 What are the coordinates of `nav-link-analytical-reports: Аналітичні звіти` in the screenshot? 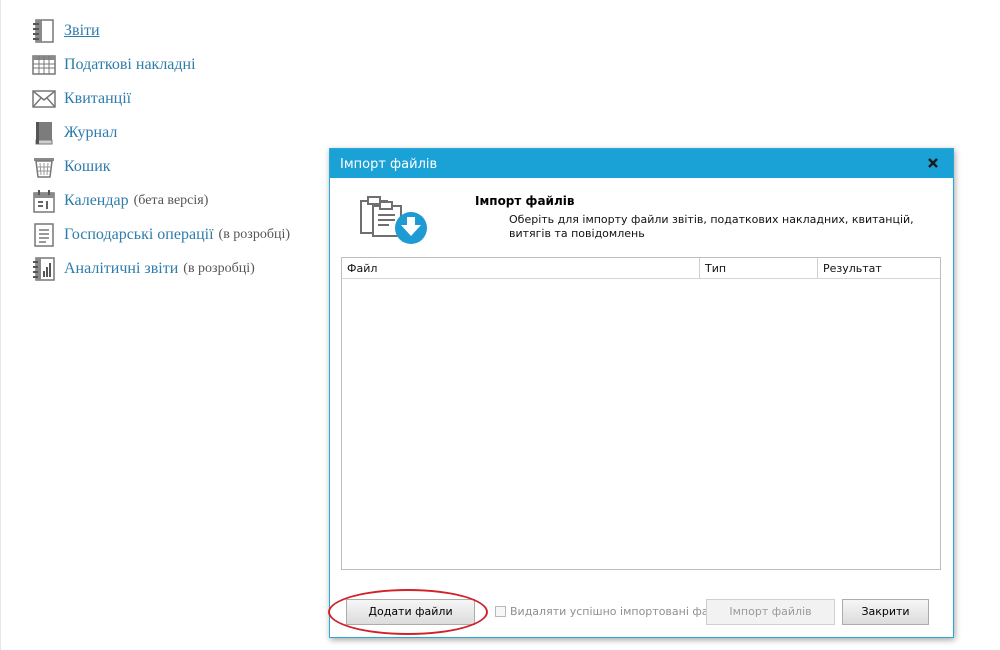 It's located at (121, 269).